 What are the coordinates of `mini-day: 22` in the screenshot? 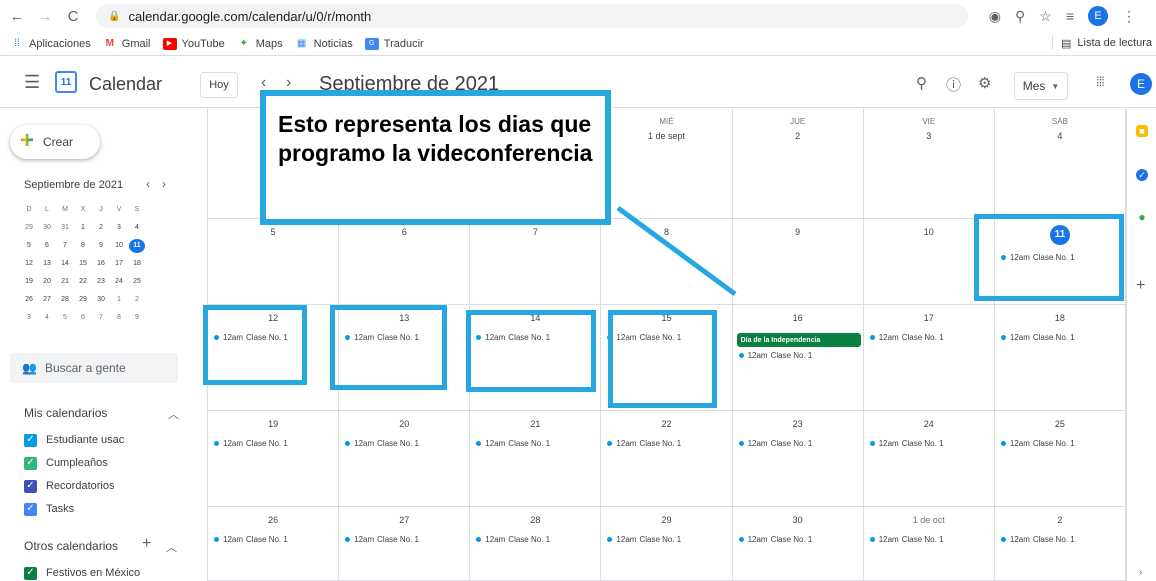 It's located at (83, 282).